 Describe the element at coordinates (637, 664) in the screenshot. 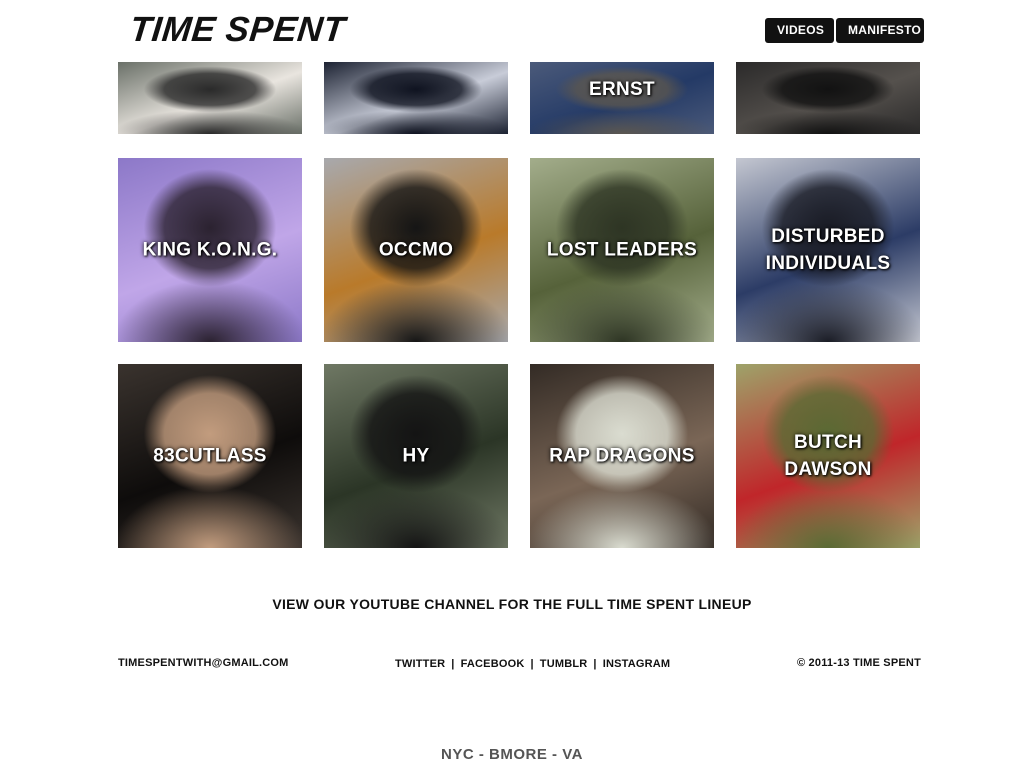

I see `instagram-link: INSTAGRAM` at that location.